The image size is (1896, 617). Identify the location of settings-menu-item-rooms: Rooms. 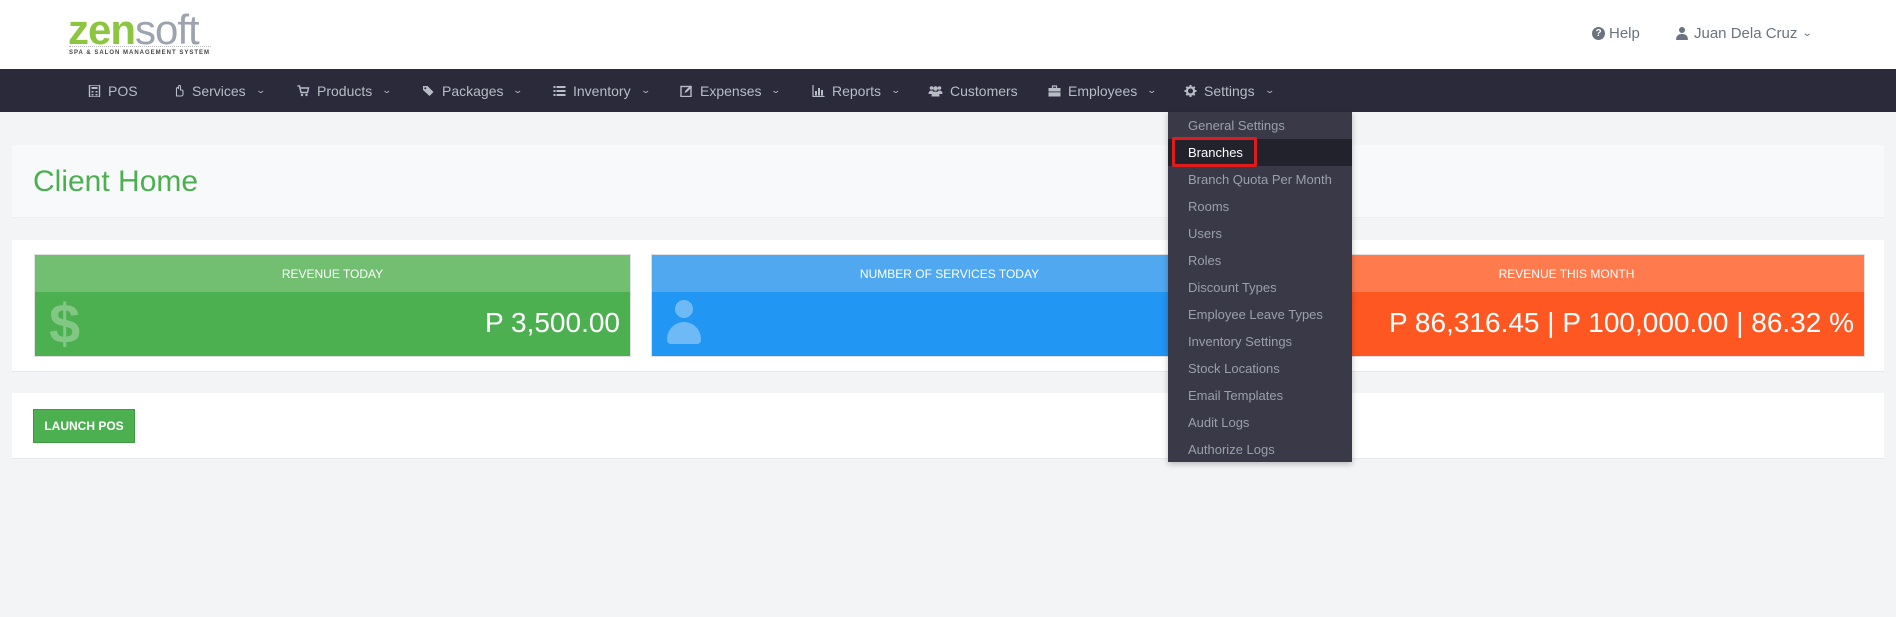
(1260, 206).